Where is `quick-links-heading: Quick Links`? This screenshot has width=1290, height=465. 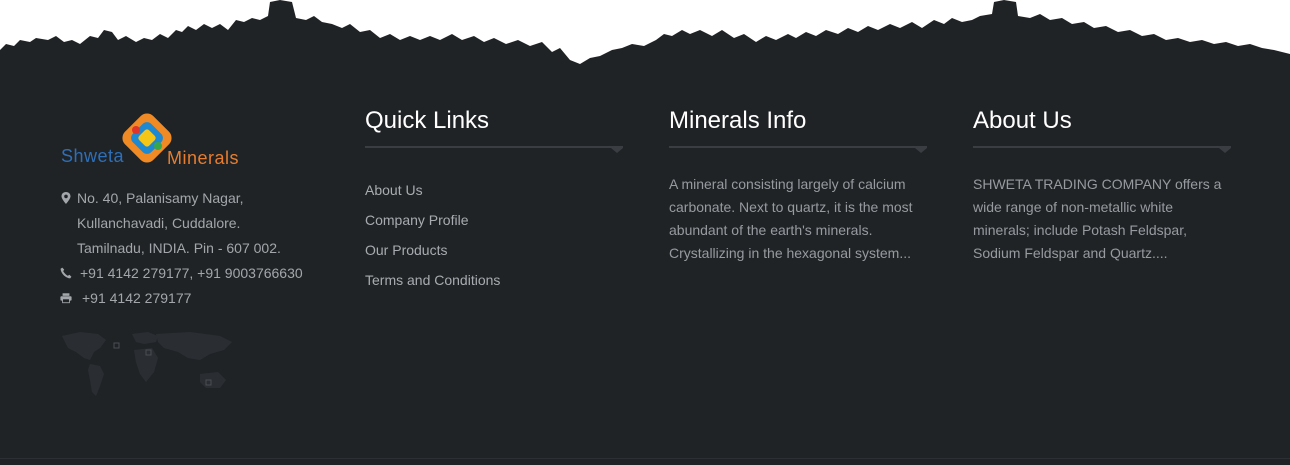 quick-links-heading: Quick Links is located at coordinates (427, 120).